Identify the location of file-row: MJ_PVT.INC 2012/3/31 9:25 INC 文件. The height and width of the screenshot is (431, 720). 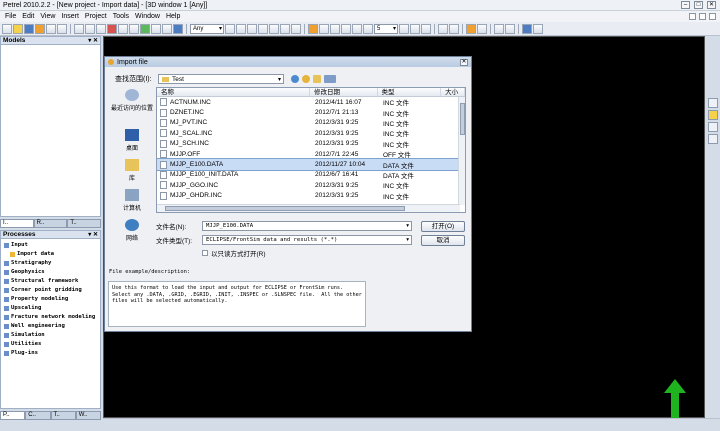
(311, 123).